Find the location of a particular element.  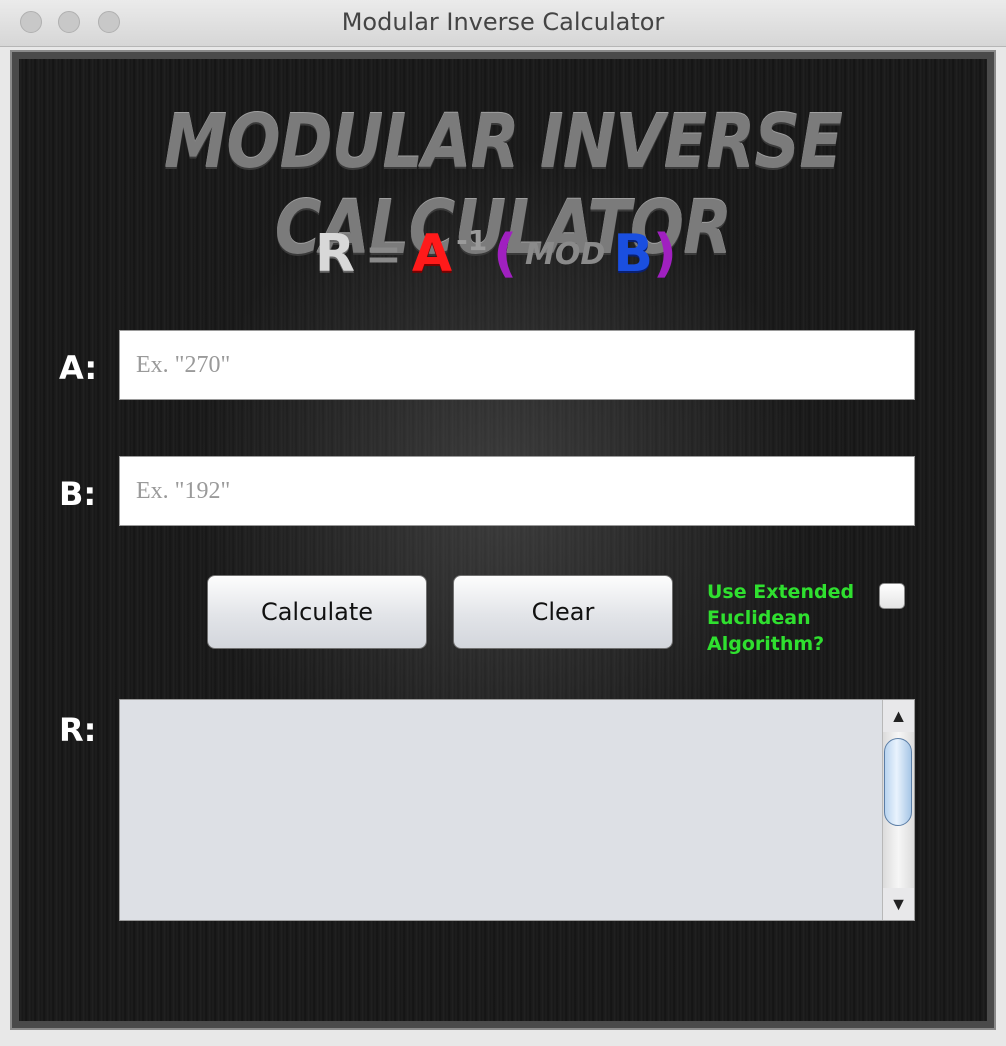

formula-equals: = is located at coordinates (383, 254).